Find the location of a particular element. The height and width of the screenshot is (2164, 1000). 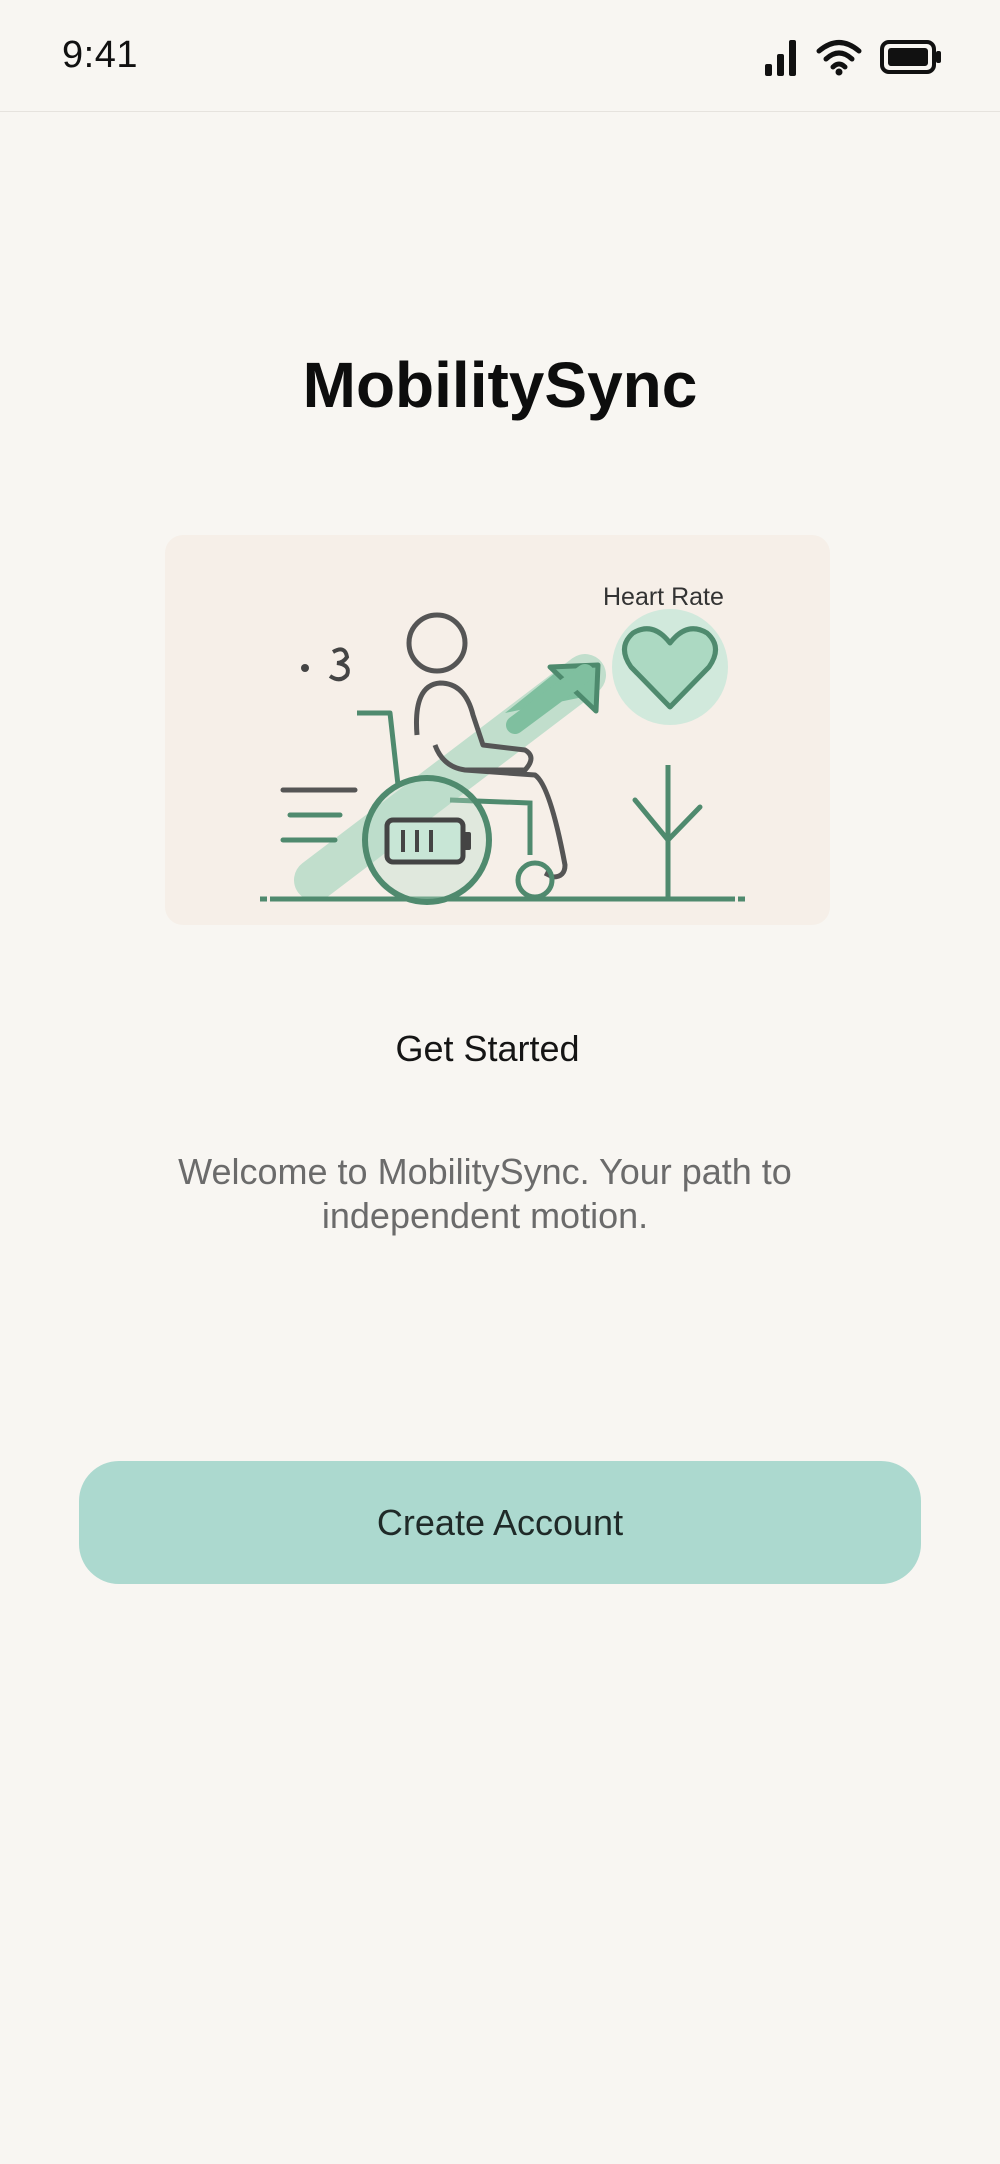

status-icons is located at coordinates (853, 57).